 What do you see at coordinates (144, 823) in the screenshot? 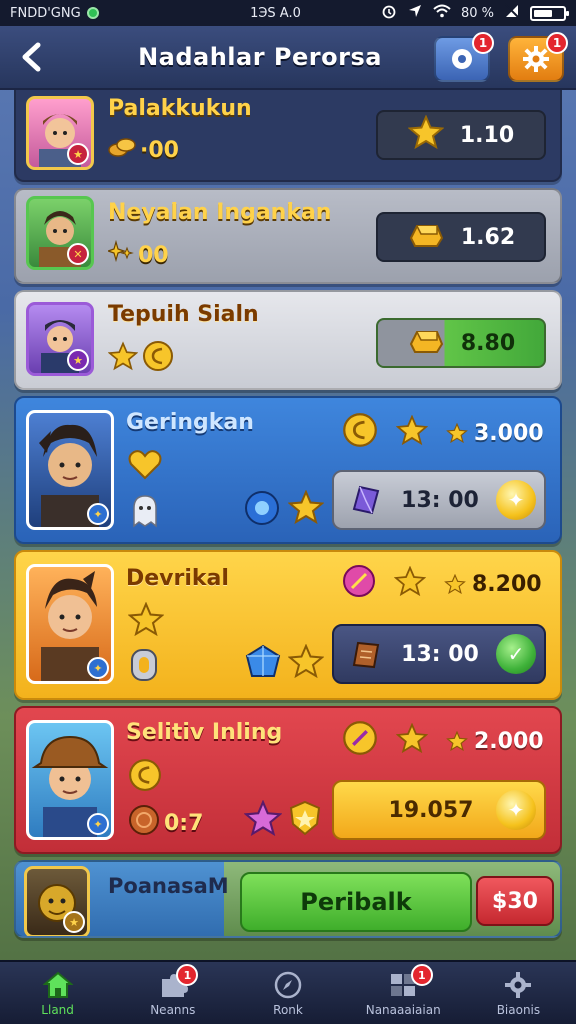
I see `bronze-coin-icon` at bounding box center [144, 823].